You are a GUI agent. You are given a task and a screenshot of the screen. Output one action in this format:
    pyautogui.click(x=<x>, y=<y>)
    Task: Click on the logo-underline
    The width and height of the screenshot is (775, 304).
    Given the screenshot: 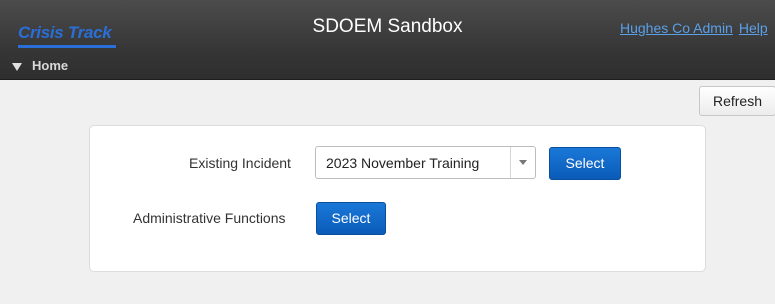 What is the action you would take?
    pyautogui.click(x=67, y=46)
    